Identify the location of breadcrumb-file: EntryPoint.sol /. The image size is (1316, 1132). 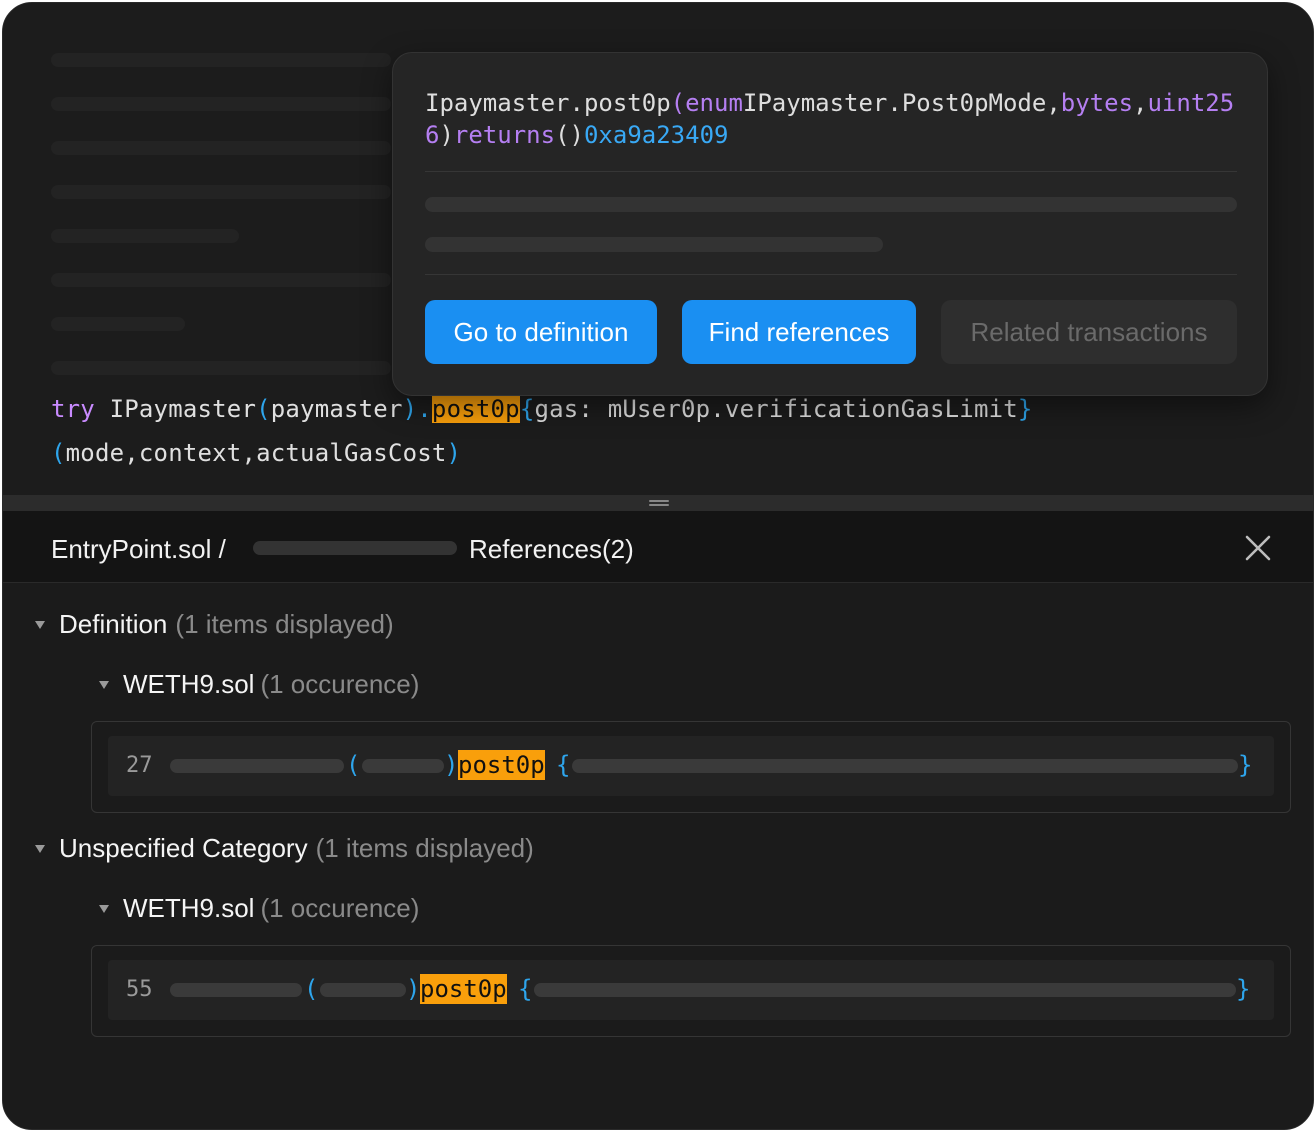
(138, 549).